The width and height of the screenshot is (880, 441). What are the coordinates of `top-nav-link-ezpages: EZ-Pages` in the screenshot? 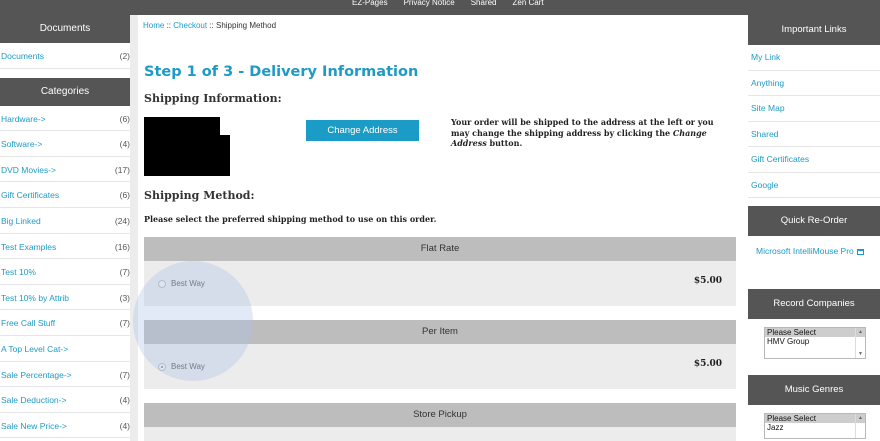 It's located at (370, 7).